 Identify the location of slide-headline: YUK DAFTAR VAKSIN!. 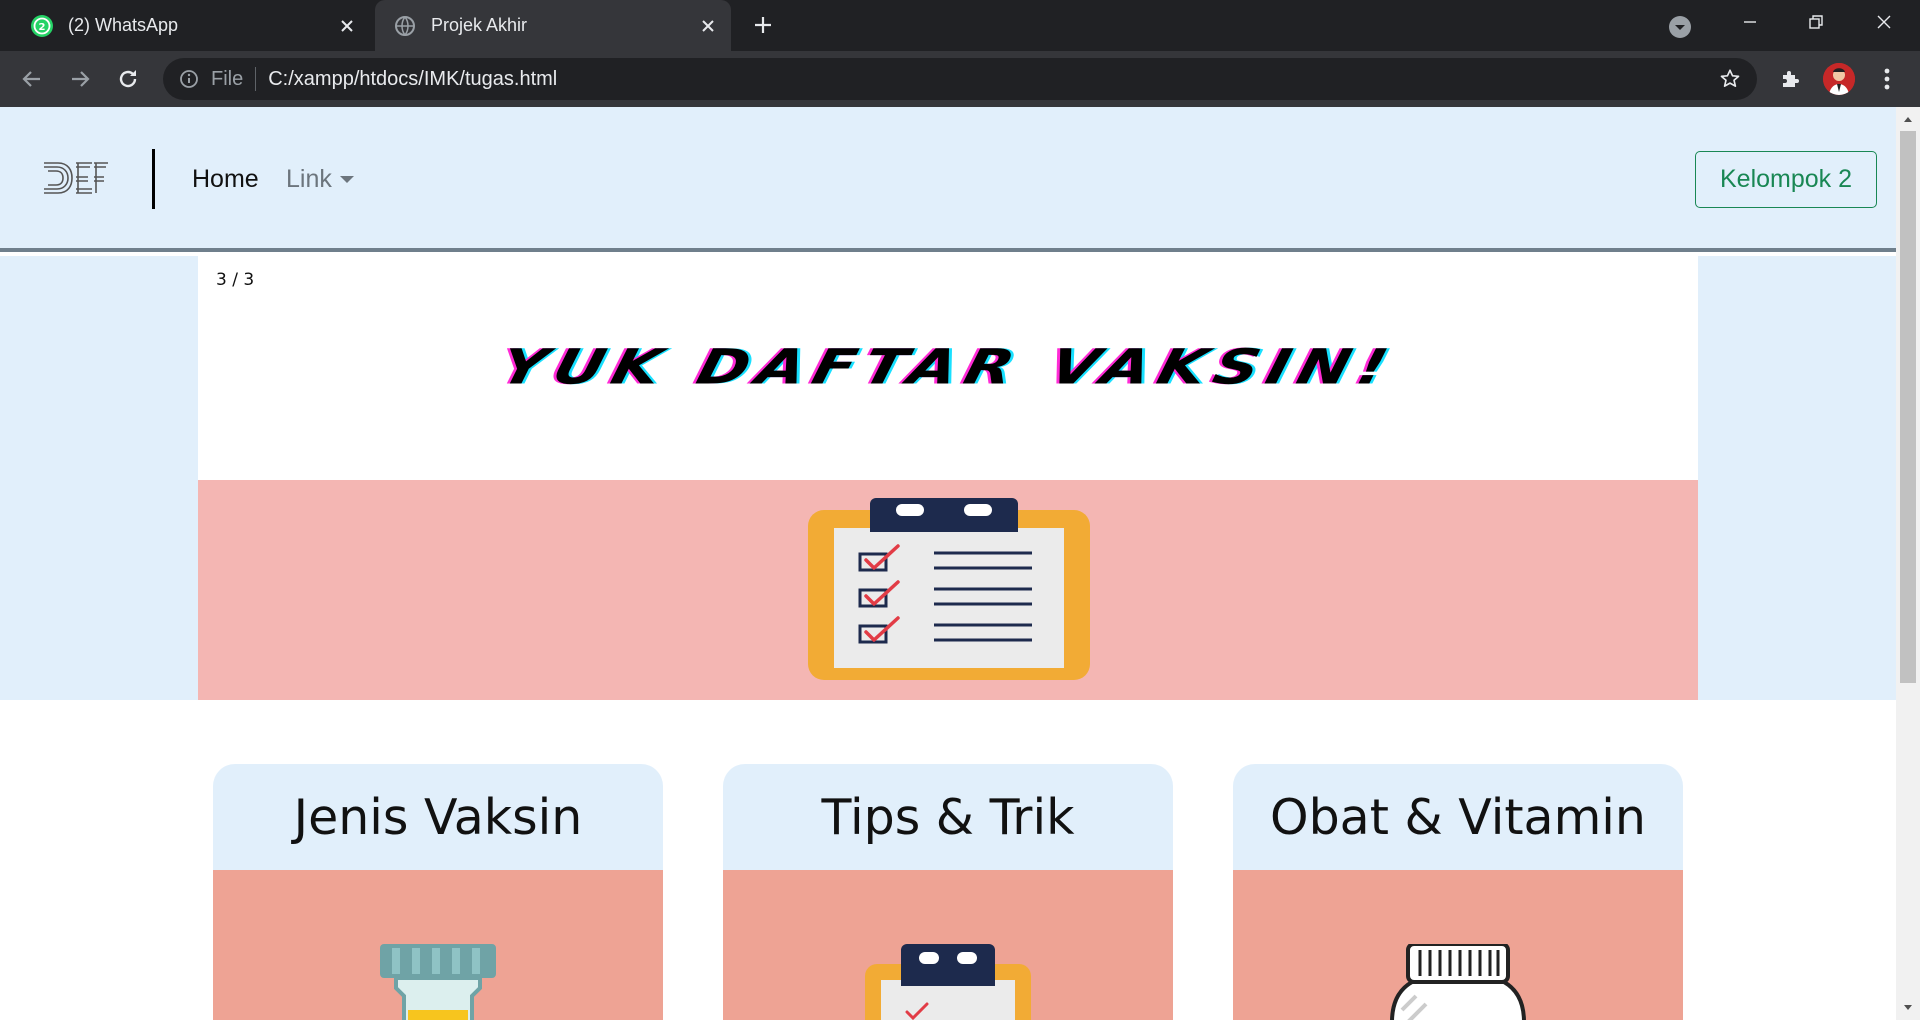
(948, 366).